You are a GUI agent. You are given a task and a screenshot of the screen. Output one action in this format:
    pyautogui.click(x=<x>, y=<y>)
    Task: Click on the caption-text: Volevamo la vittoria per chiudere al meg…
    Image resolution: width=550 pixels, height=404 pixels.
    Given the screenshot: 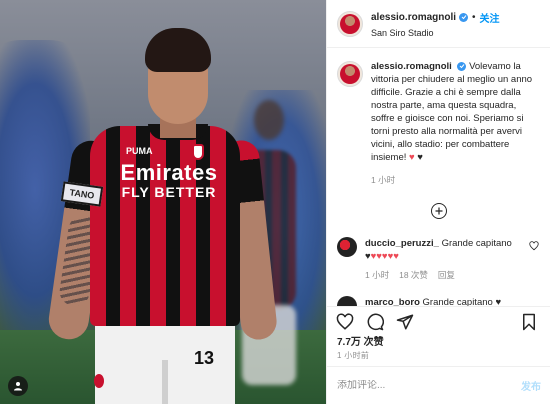 What is the action you would take?
    pyautogui.click(x=452, y=112)
    